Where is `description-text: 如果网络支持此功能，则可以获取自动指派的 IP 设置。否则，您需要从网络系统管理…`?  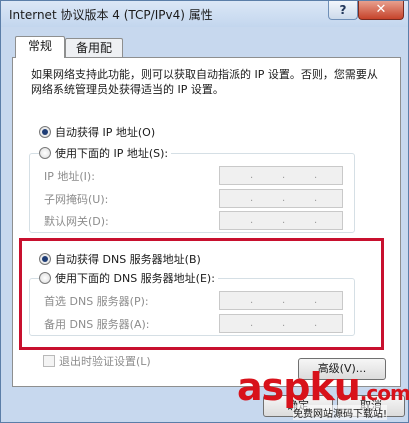
description-text: 如果网络支持此功能，则可以获取自动指派的 IP 设置。否则，您需要从网络系统管理… is located at coordinates (204, 82).